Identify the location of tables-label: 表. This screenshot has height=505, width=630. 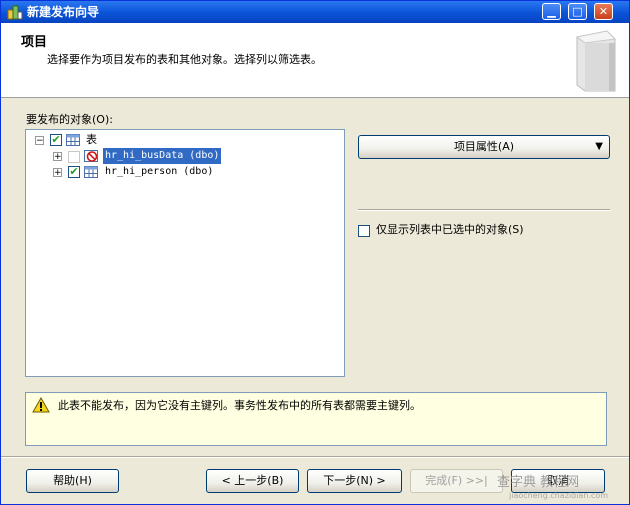
(91, 139).